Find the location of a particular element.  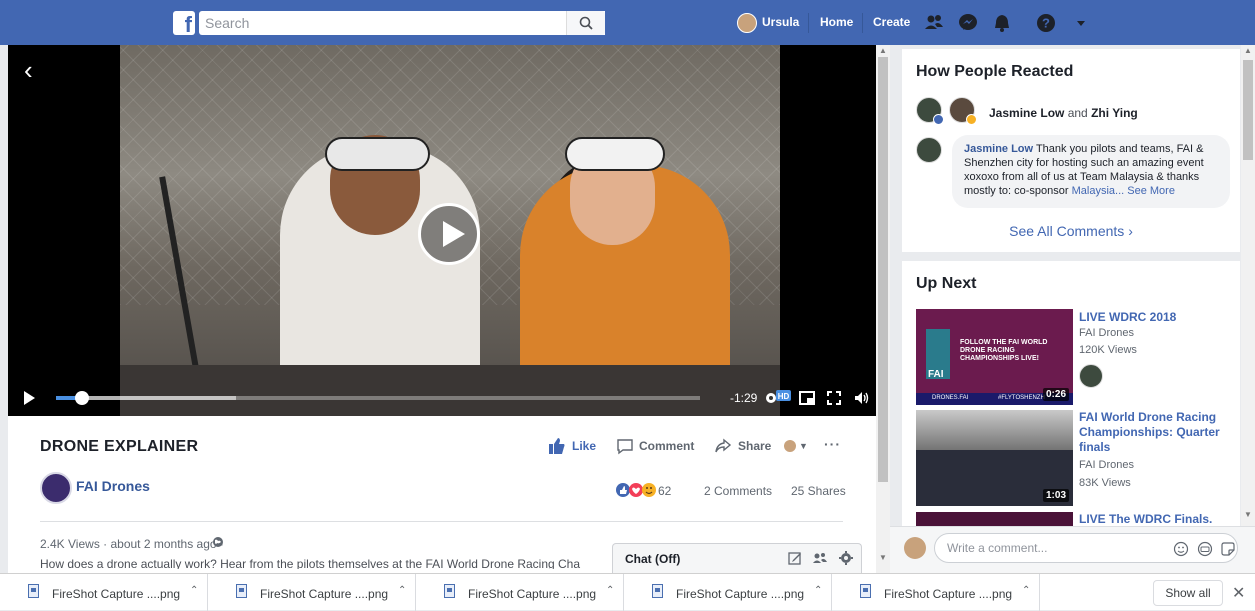

video-thumbnail: 1:03 is located at coordinates (994, 458).